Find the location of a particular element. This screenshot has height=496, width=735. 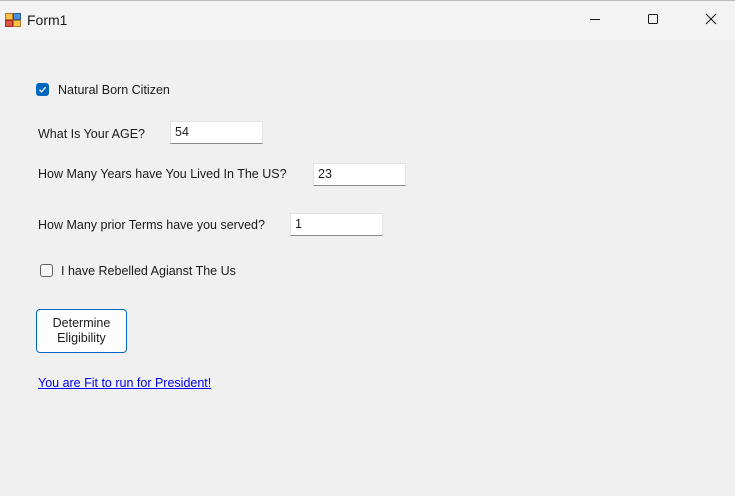

title-bar: Form1 is located at coordinates (367, 20).